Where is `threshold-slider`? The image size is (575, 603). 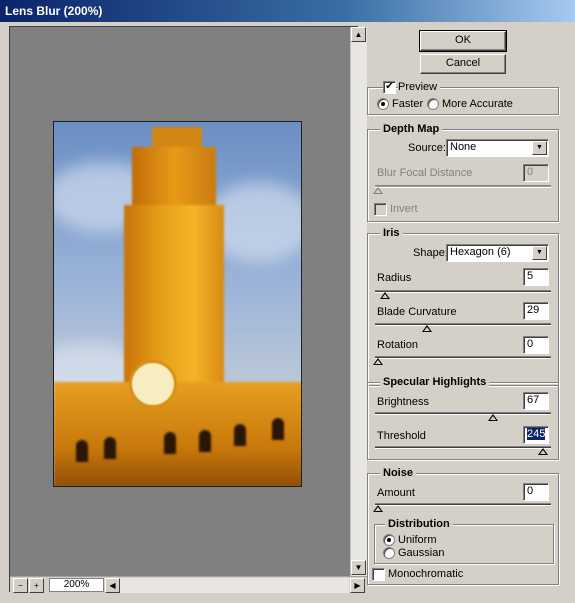 threshold-slider is located at coordinates (463, 449).